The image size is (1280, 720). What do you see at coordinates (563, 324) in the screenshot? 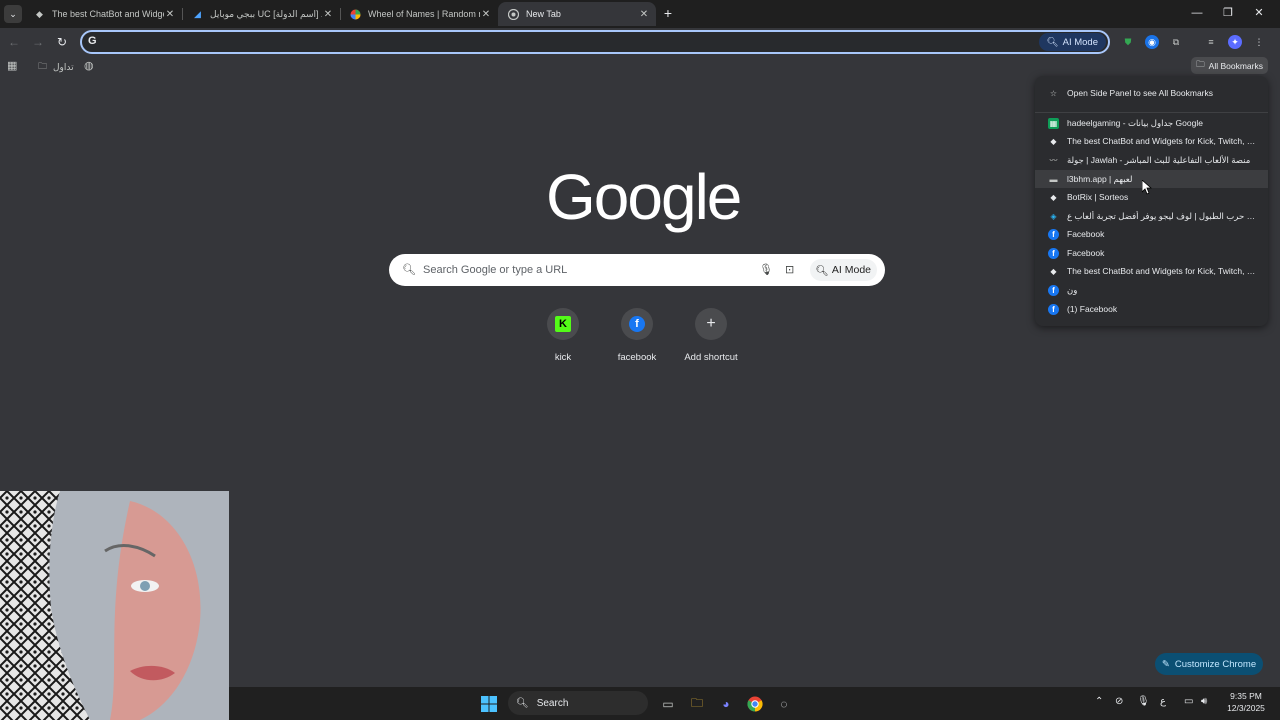
I see `shortcut-tile: K` at bounding box center [563, 324].